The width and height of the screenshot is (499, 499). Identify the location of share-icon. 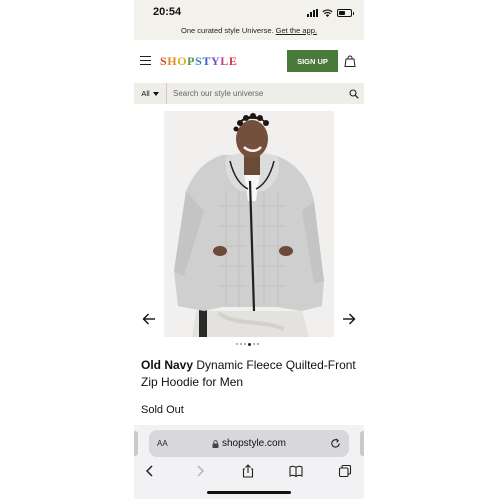
(248, 471).